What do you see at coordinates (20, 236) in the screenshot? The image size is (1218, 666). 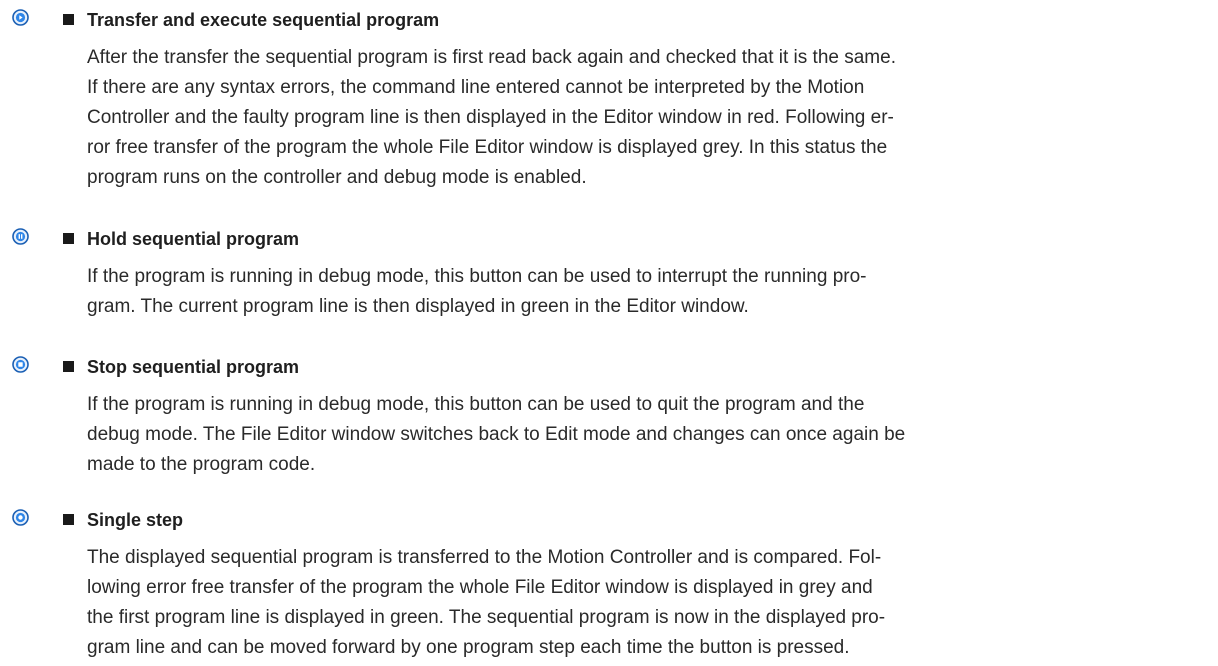 I see `pause-circle-icon` at bounding box center [20, 236].